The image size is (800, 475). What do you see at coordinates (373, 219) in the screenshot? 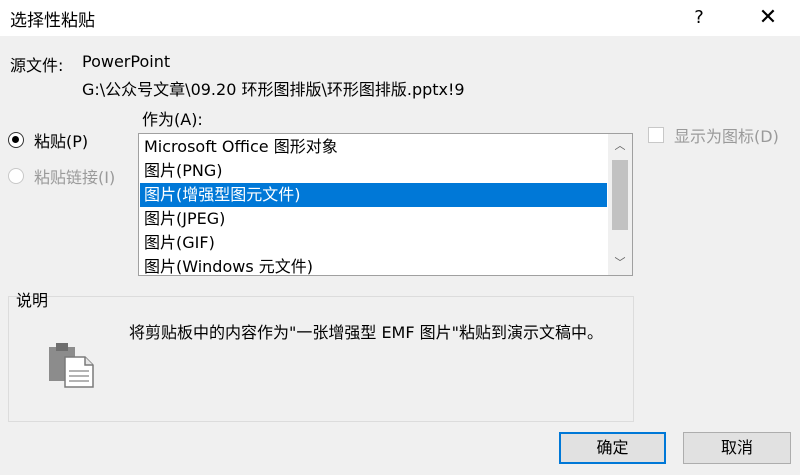
I see `list-item: 图片(JPEG)` at bounding box center [373, 219].